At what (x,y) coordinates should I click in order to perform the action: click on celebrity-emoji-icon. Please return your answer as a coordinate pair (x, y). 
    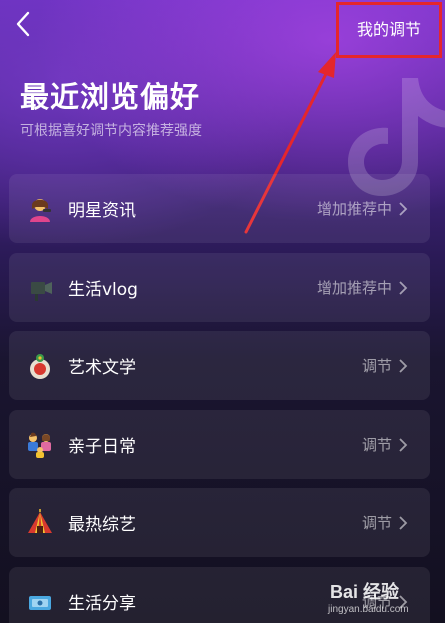
    Looking at the image, I should click on (40, 209).